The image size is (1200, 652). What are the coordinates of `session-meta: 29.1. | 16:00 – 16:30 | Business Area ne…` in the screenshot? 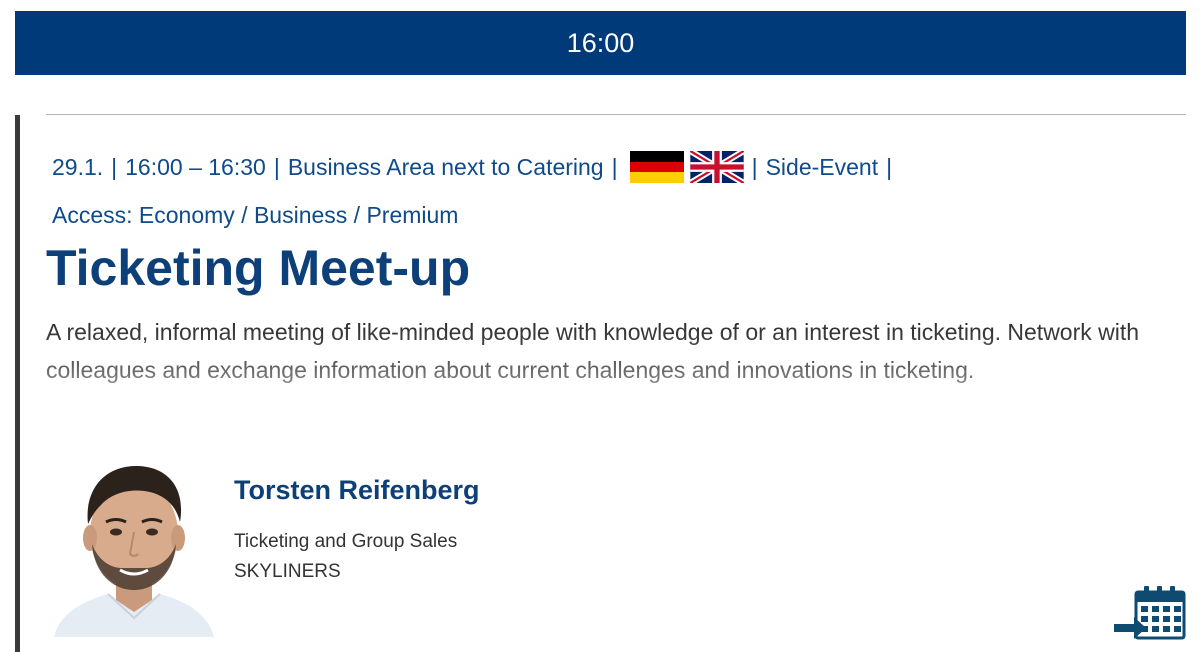 It's located at (602, 191).